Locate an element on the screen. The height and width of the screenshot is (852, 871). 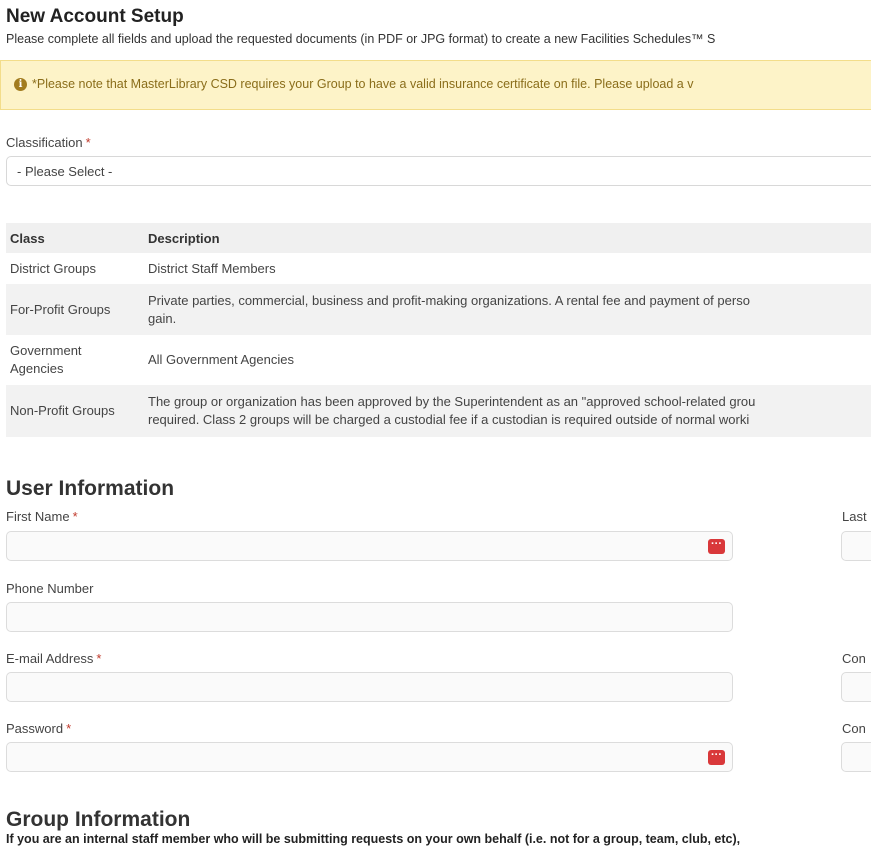
email-input is located at coordinates (369, 687).